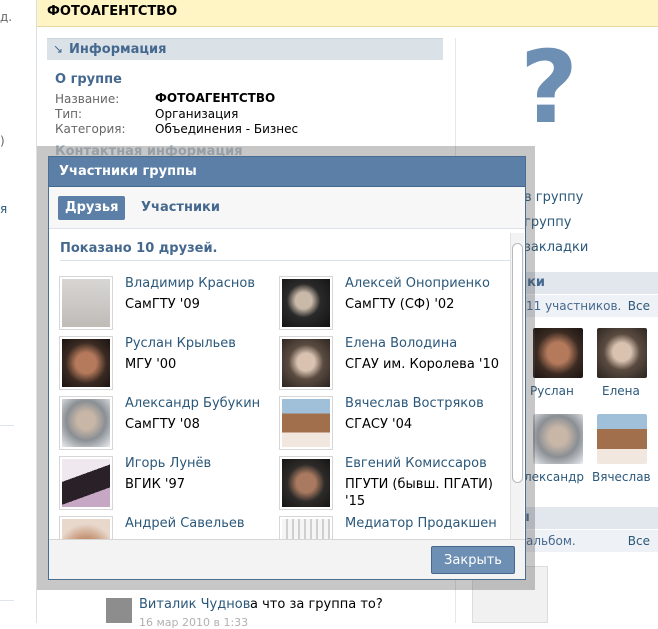 The height and width of the screenshot is (629, 658). Describe the element at coordinates (347, 13) in the screenshot. I see `group-header: ФОТОАГЕНТСТВО` at that location.